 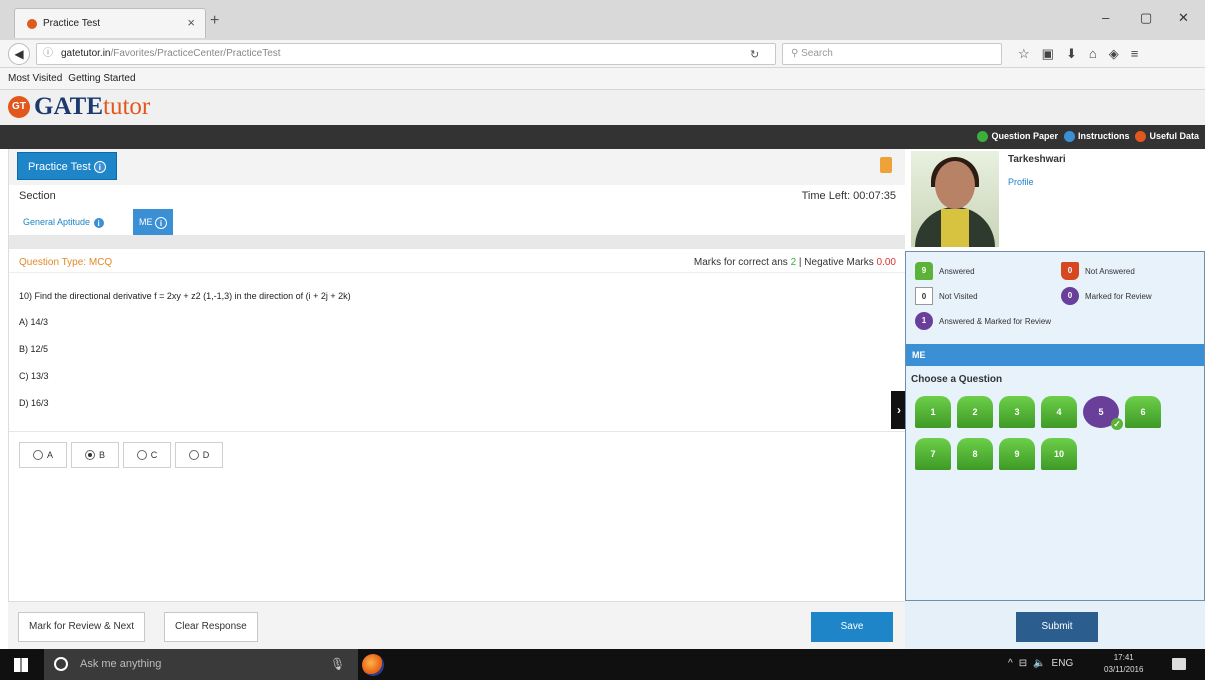 I want to click on time-left: Time Left: 00:07:35, so click(x=848, y=196).